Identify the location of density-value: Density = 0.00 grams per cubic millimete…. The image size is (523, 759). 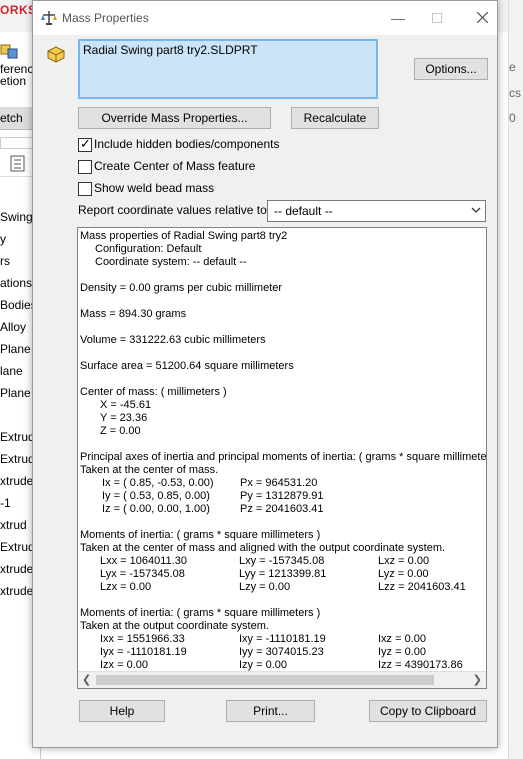
(181, 288).